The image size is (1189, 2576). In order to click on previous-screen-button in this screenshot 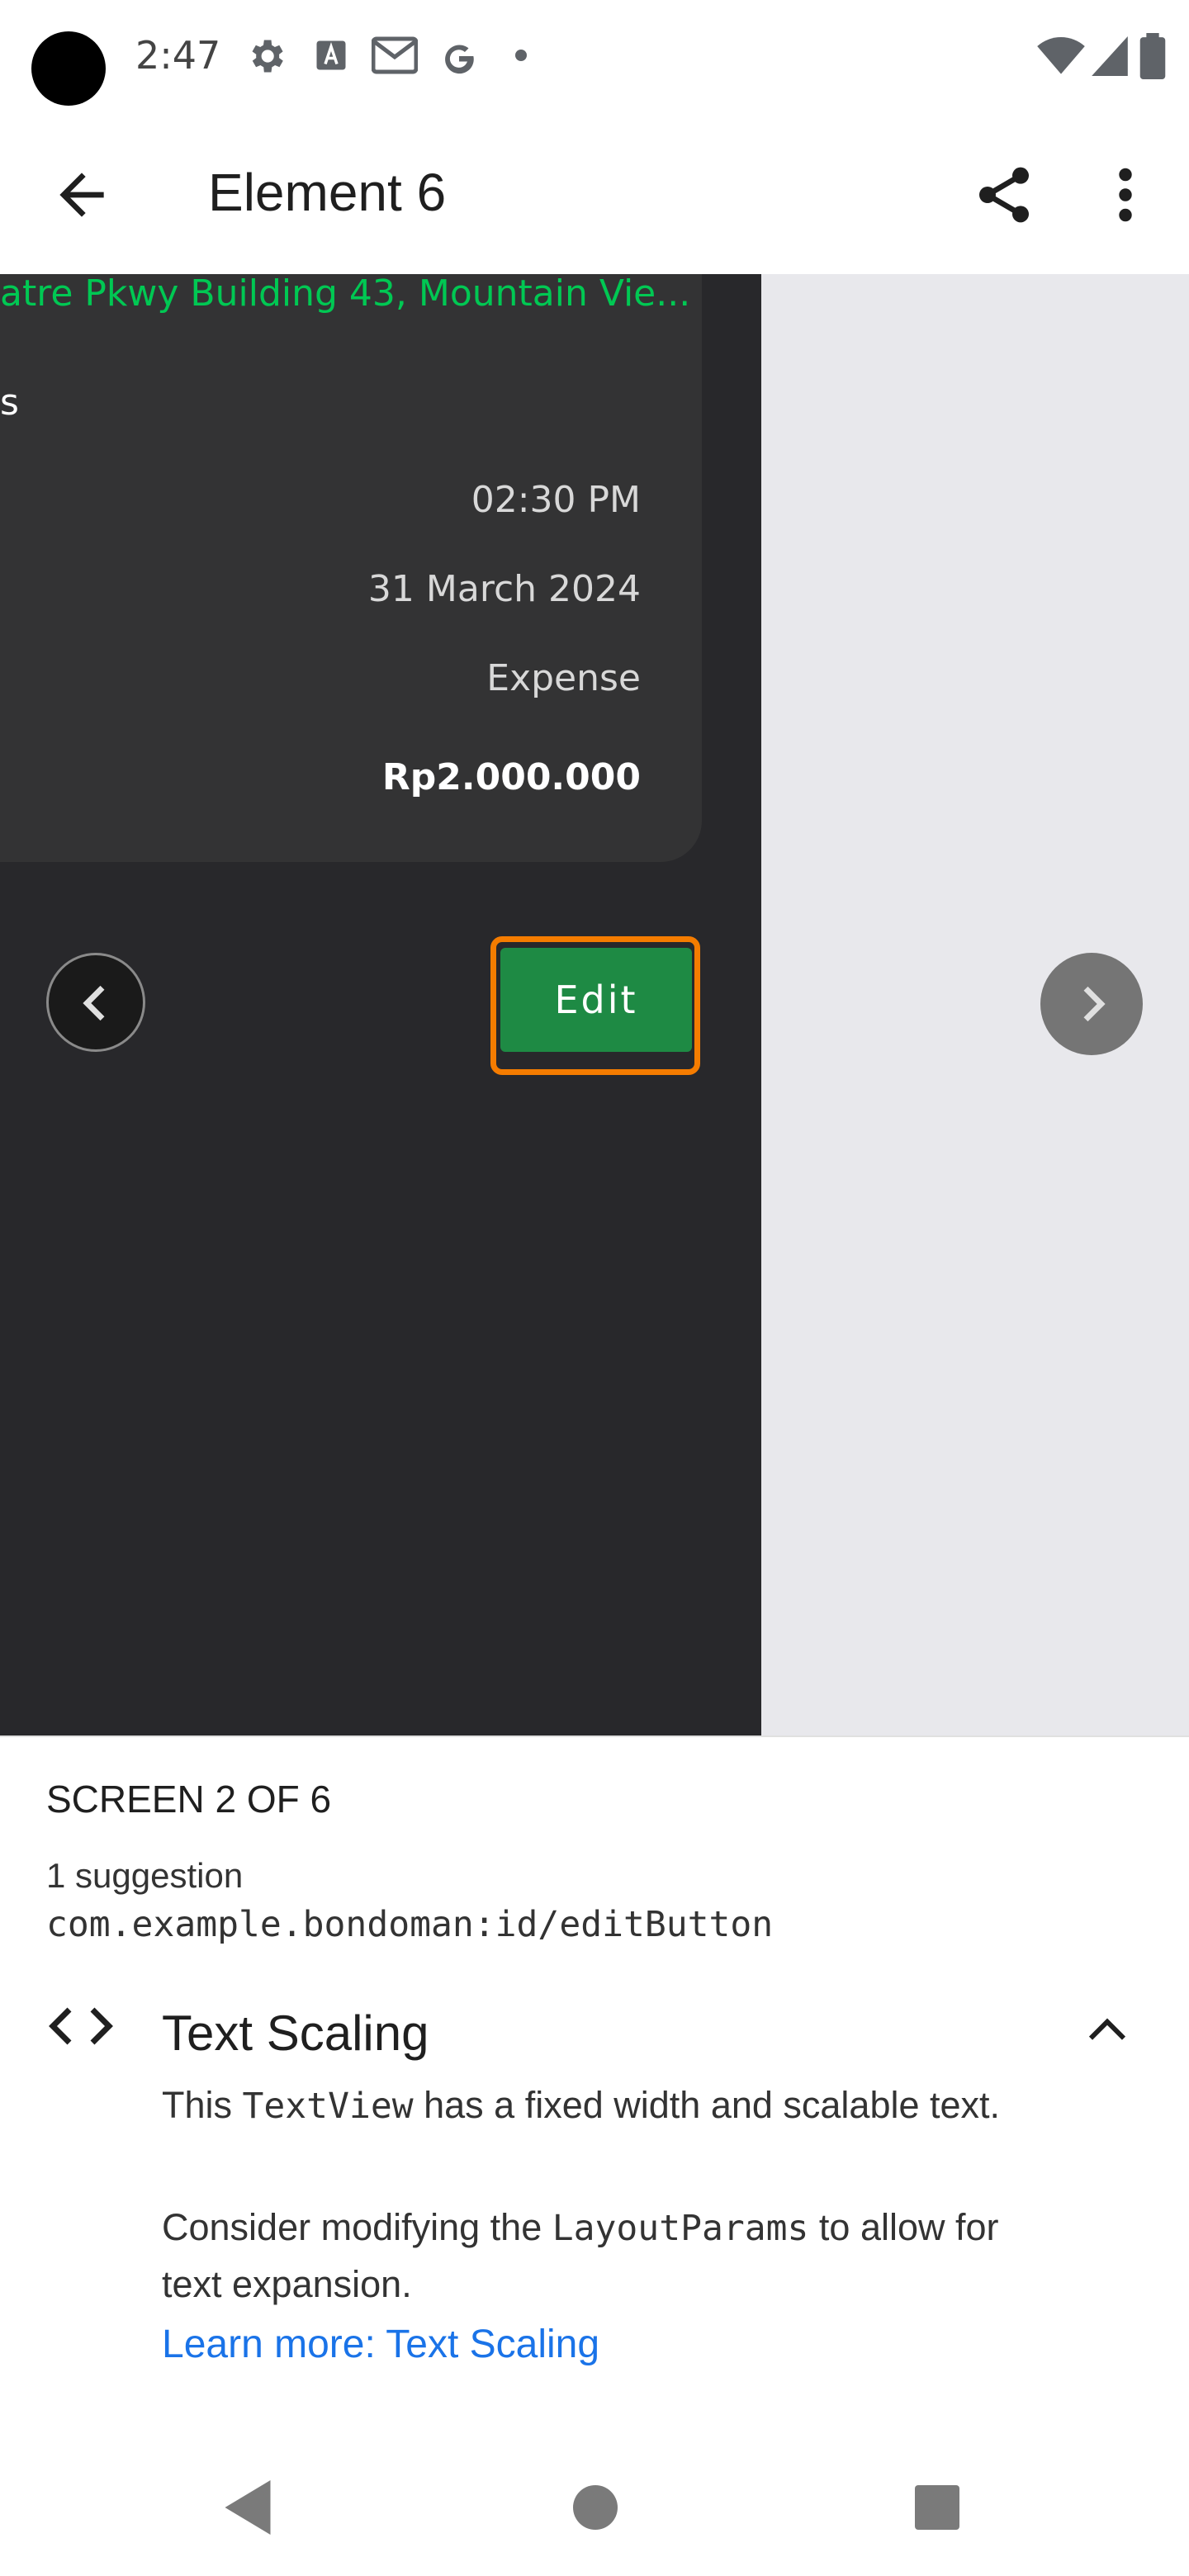, I will do `click(95, 1002)`.